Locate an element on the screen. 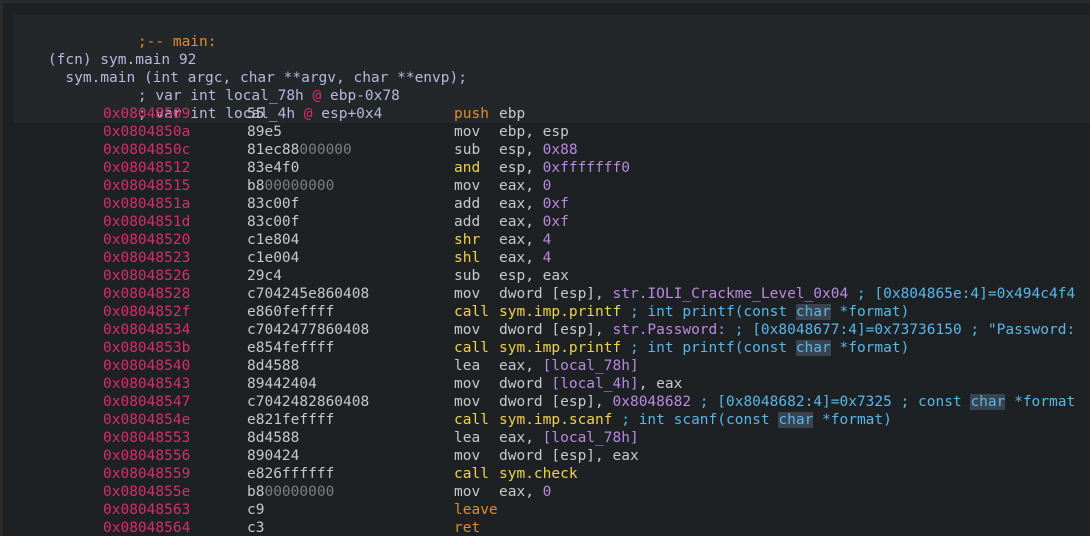 Image resolution: width=1090 pixels, height=536 pixels. instruction-row: 0x0804850a 89e5 mov ebp, esp is located at coordinates (546, 132).